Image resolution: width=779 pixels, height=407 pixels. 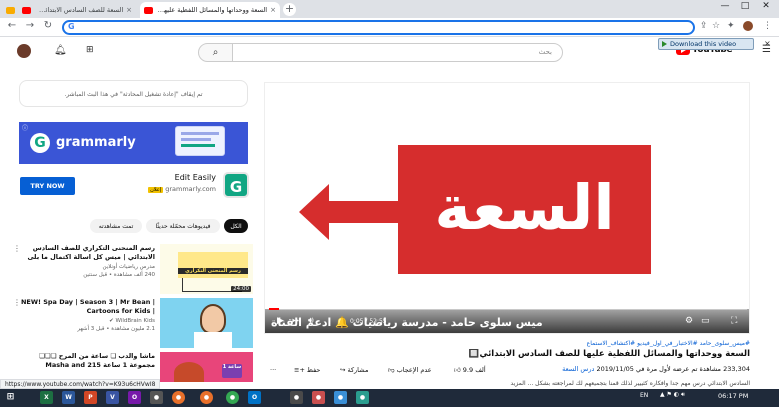 I want to click on back-icon: ←, so click(x=12, y=25).